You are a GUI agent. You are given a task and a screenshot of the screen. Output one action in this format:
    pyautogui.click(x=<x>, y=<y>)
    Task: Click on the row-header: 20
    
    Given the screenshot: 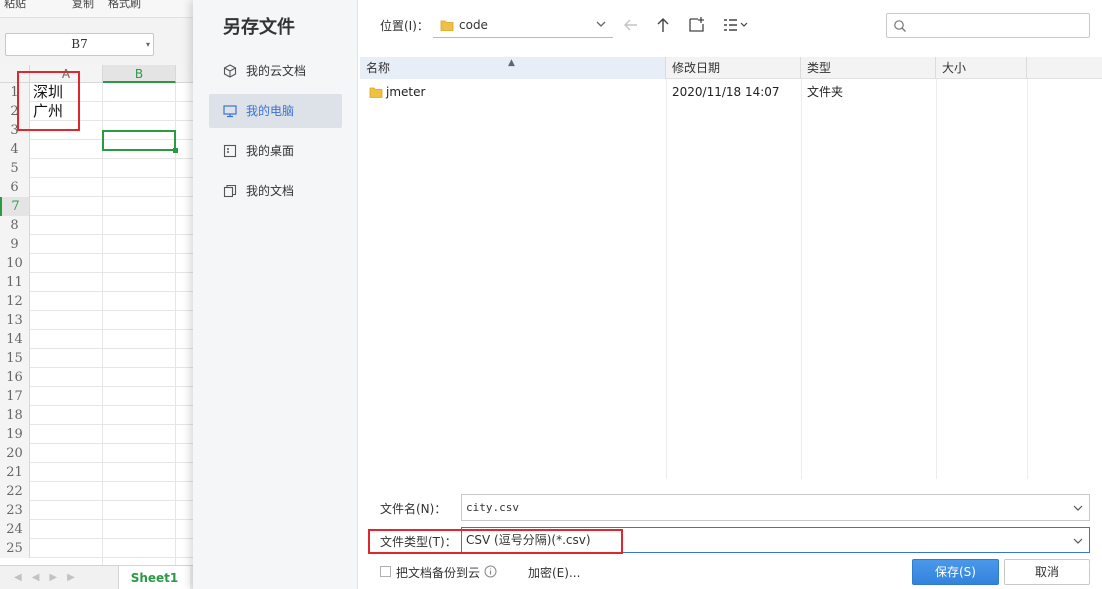 What is the action you would take?
    pyautogui.click(x=15, y=453)
    